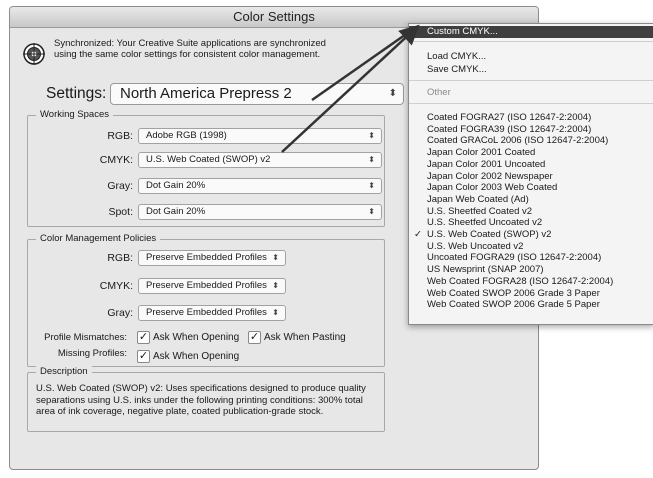  I want to click on ws-cmyk-select: U.S. Web Coated (SWOP) v2 ⬍, so click(260, 160).